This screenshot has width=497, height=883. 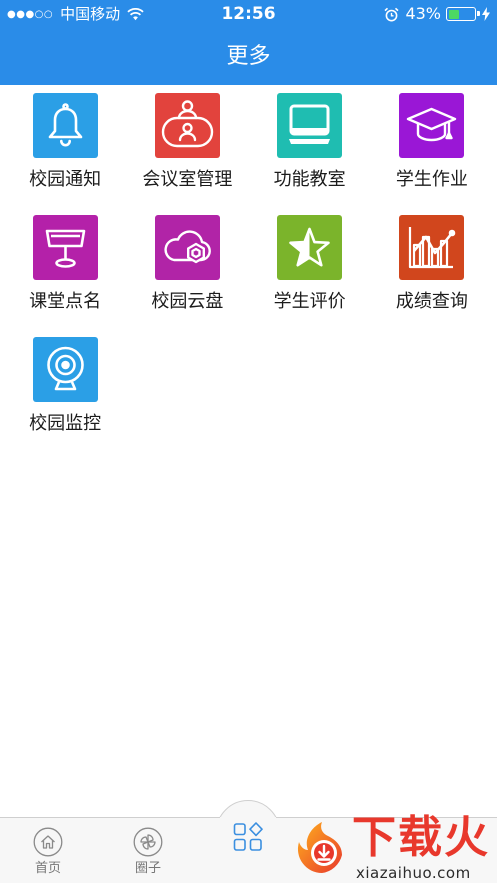 I want to click on tab-bar-bump-cover, so click(x=248, y=818).